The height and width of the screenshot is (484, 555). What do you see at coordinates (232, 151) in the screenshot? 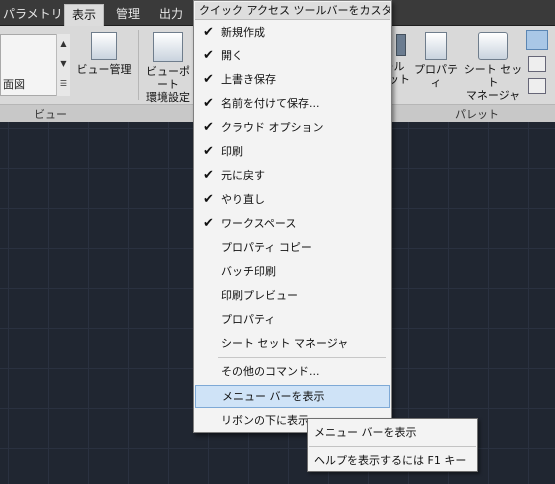
I see `menu-item-label: 印刷` at bounding box center [232, 151].